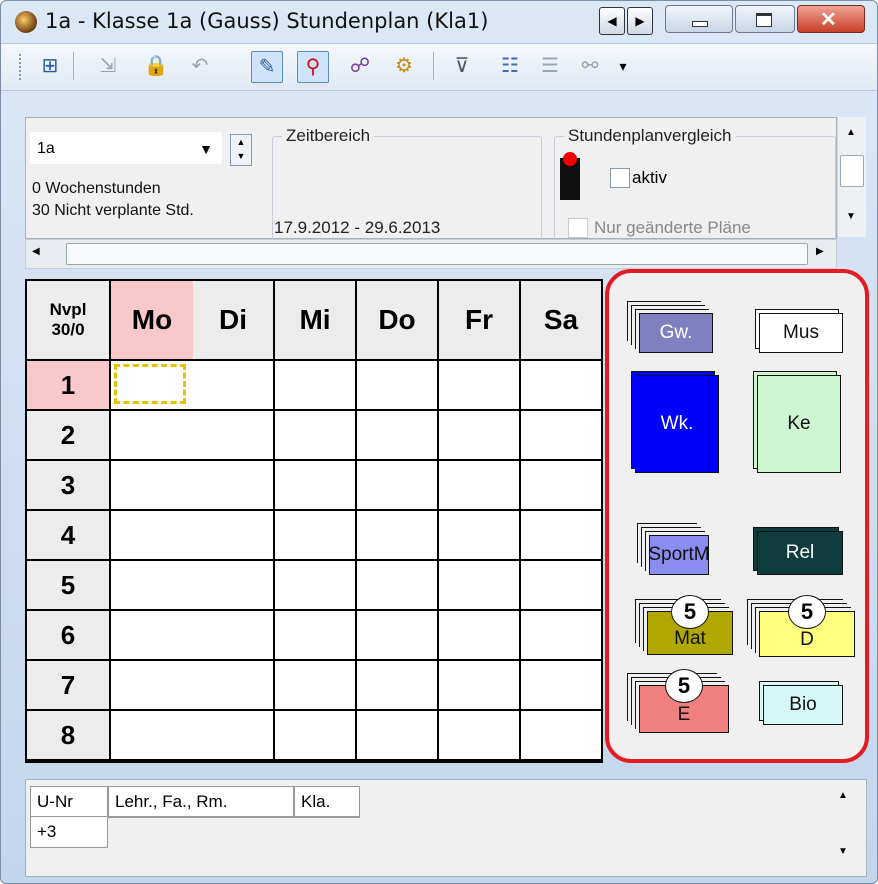  What do you see at coordinates (69, 486) in the screenshot?
I see `period-header-3: 3` at bounding box center [69, 486].